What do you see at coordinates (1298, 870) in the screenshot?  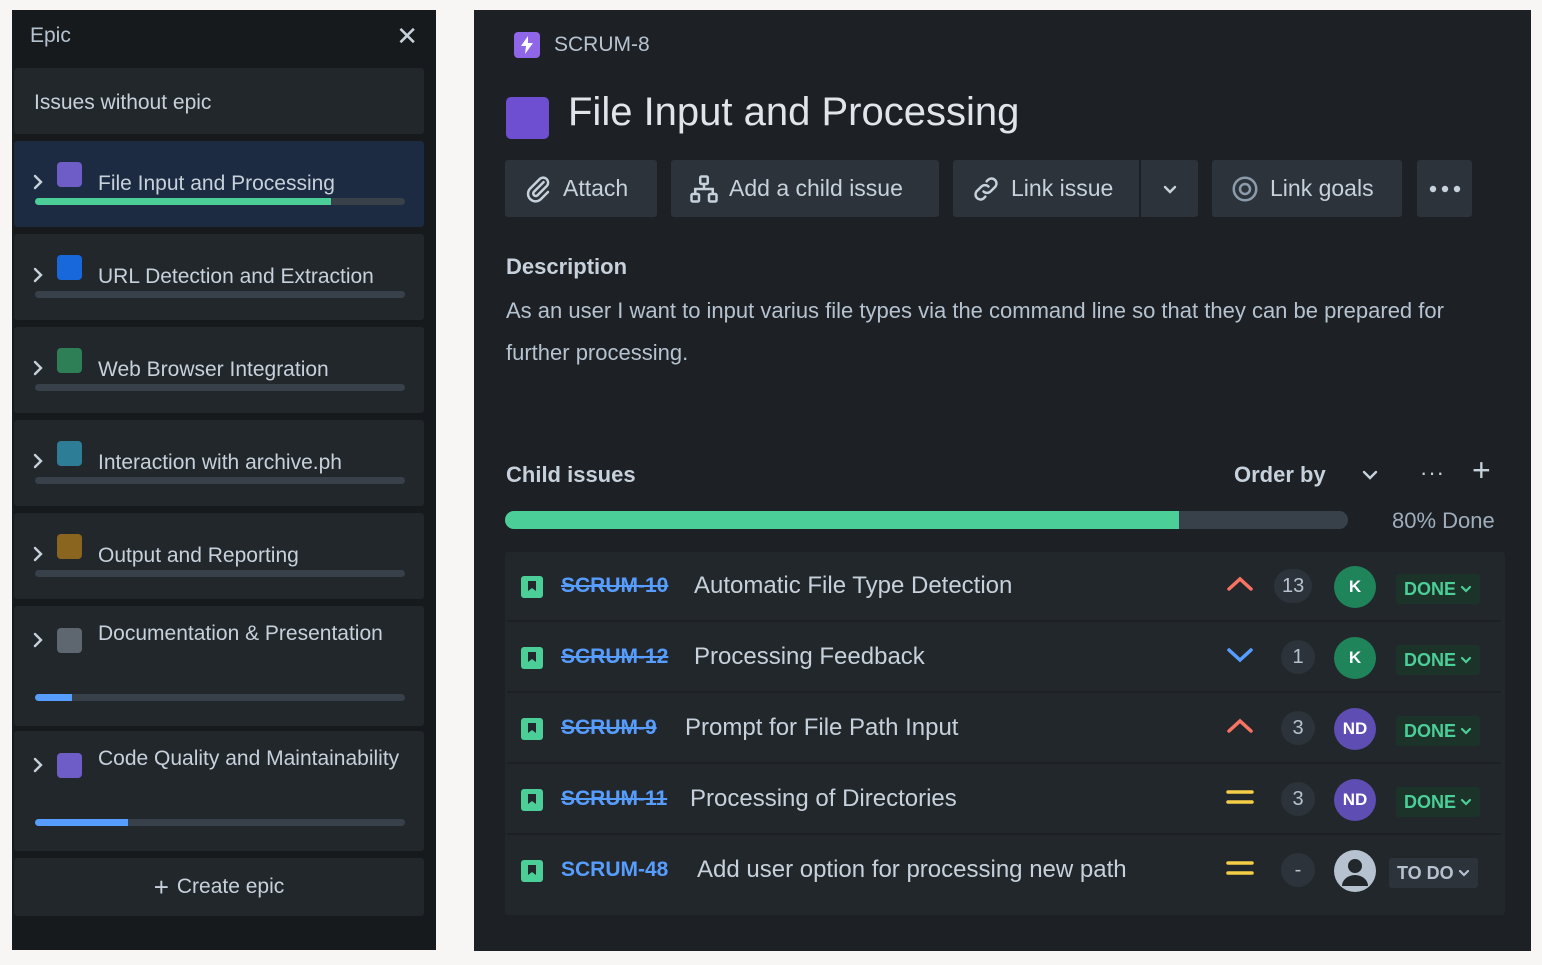 I see `story-points-badge: -` at bounding box center [1298, 870].